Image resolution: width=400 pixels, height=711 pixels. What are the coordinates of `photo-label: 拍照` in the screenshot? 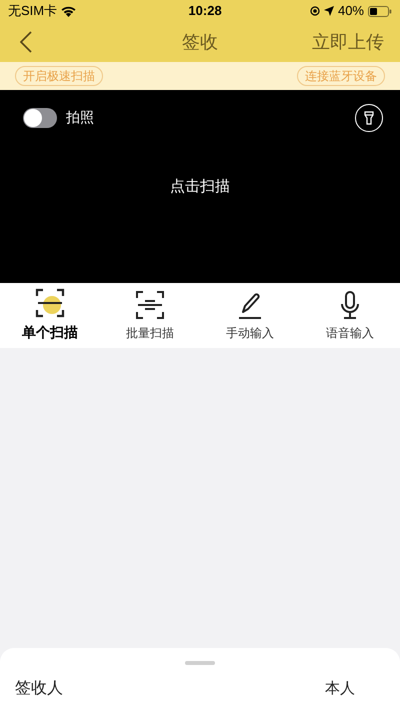 It's located at (80, 117).